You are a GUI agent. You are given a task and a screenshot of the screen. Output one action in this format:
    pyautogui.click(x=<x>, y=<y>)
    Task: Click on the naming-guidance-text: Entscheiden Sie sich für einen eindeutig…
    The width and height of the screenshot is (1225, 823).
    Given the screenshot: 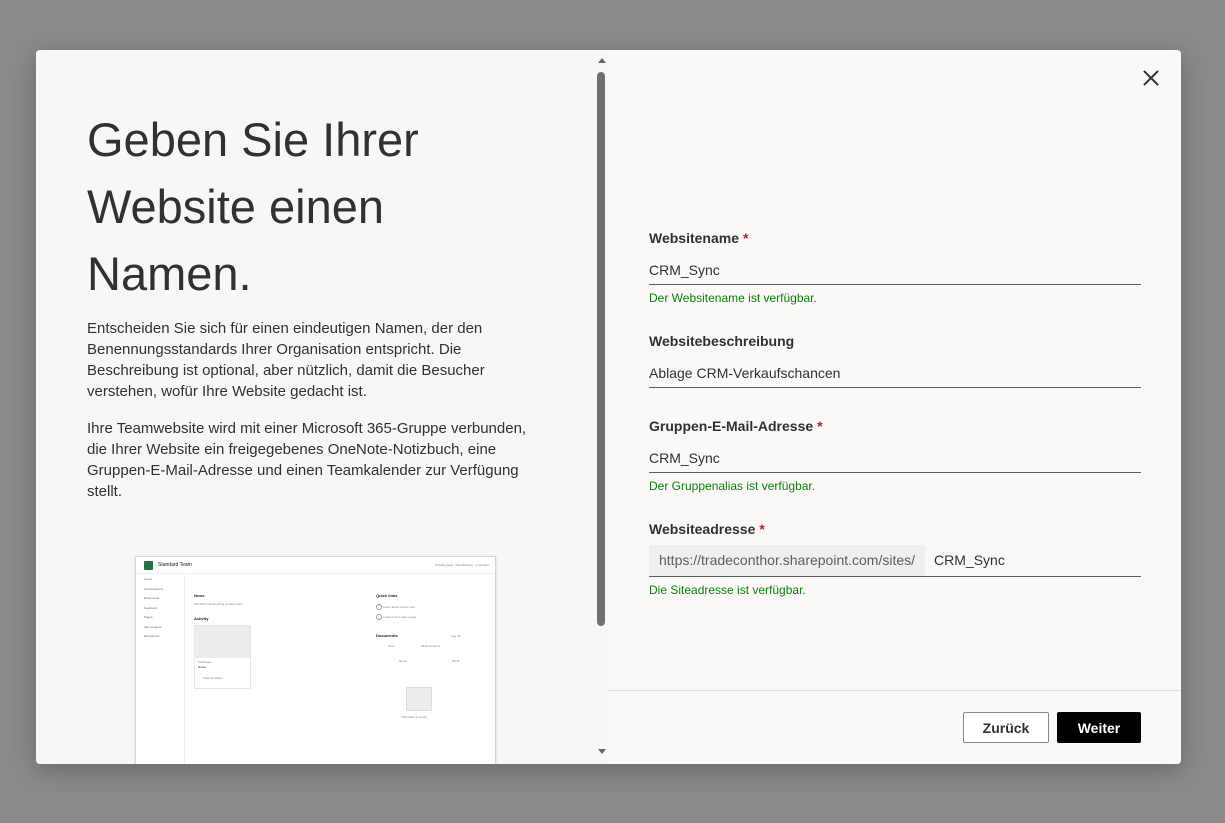 What is the action you would take?
    pyautogui.click(x=286, y=360)
    